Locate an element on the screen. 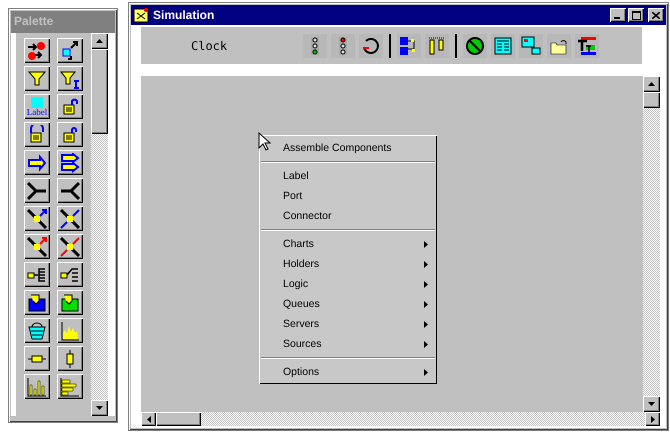 The width and height of the screenshot is (670, 433). minimize-button is located at coordinates (618, 15).